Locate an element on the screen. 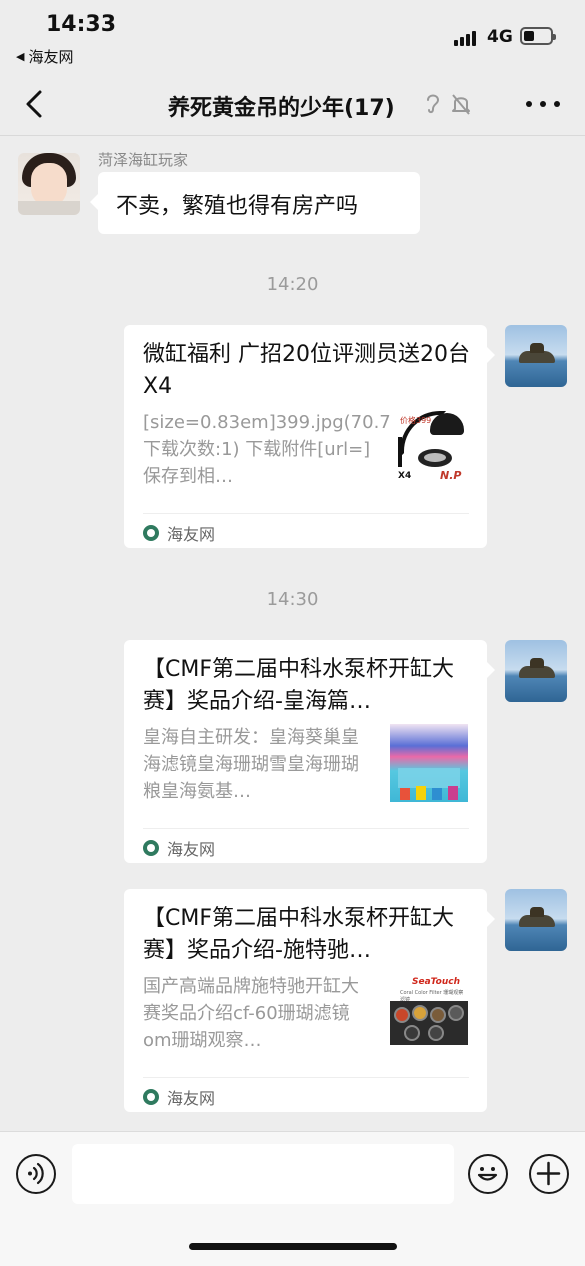  thumb-brand: N.P is located at coordinates (451, 475).